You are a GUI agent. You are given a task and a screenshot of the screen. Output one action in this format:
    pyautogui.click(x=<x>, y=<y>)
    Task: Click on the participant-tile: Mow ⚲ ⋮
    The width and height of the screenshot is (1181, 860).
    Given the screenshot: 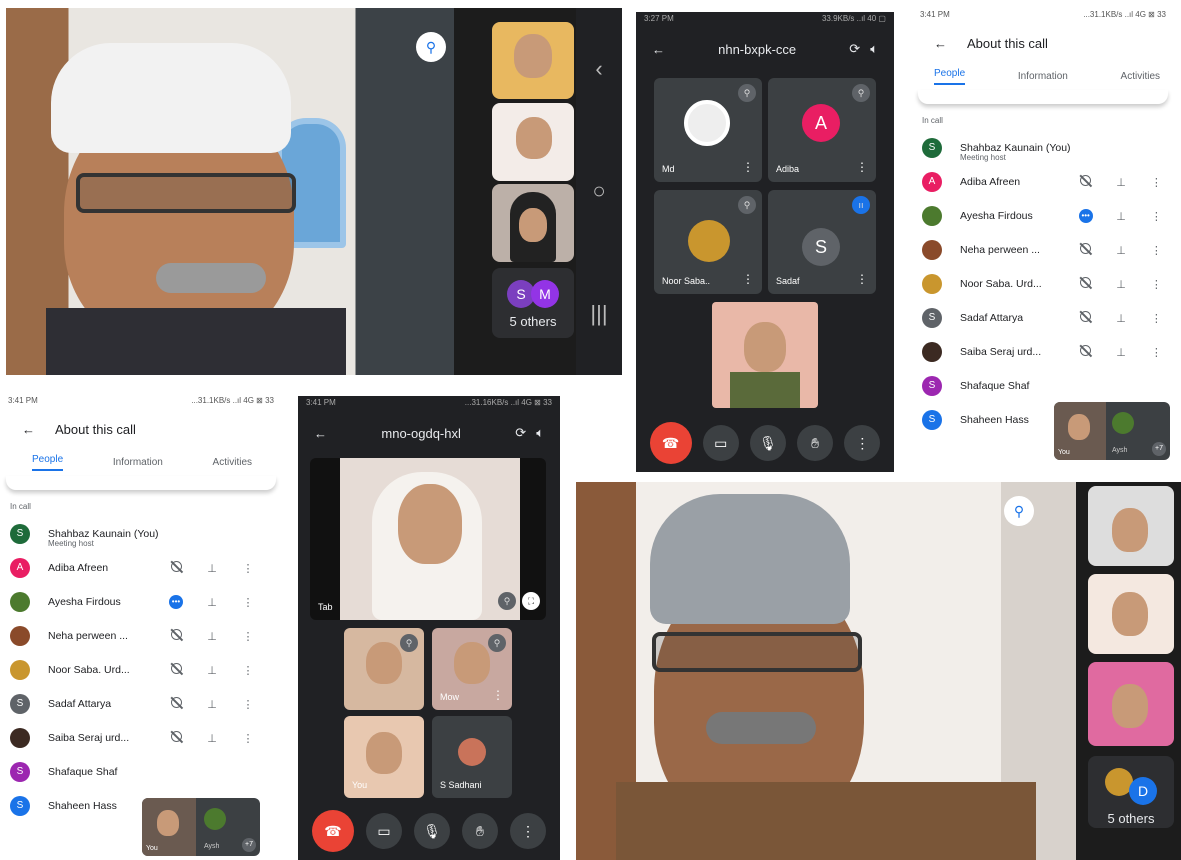 What is the action you would take?
    pyautogui.click(x=472, y=669)
    